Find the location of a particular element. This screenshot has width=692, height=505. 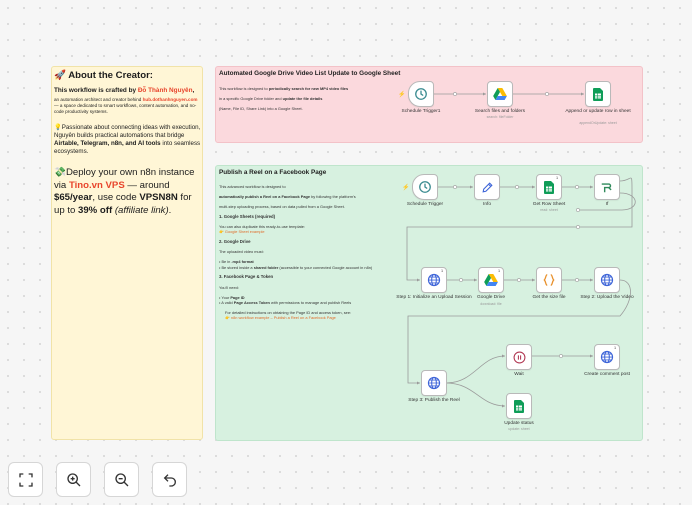

undo-button is located at coordinates (169, 479).